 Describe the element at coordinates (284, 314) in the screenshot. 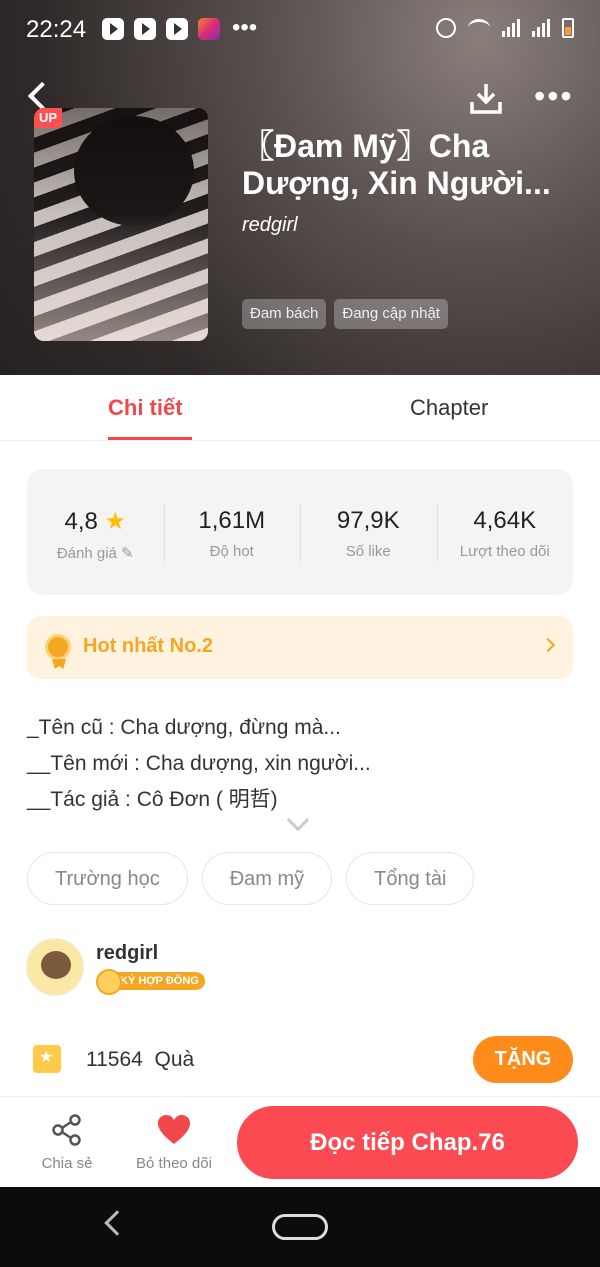

I see `tag-type: Đam bách` at that location.